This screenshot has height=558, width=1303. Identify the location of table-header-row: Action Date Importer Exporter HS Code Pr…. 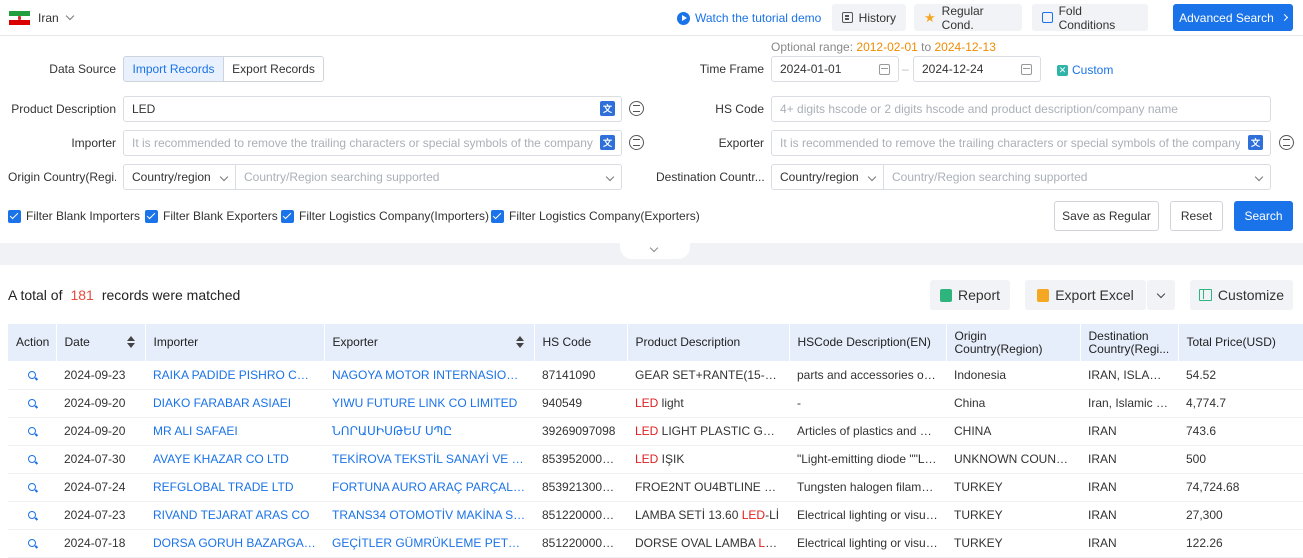
(655, 342).